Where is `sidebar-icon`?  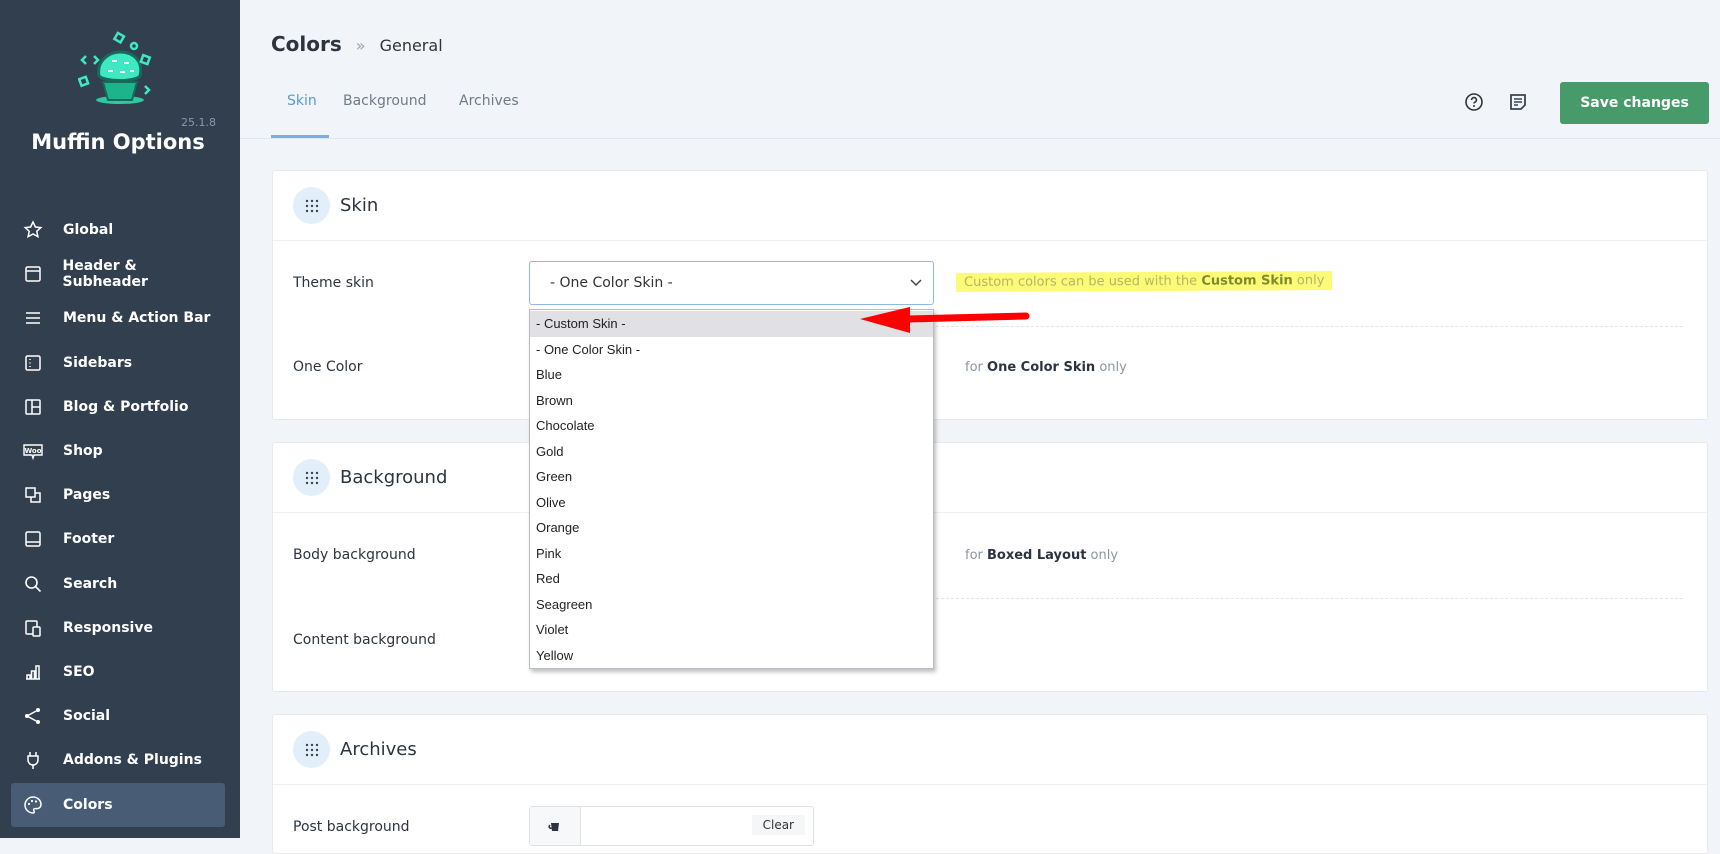 sidebar-icon is located at coordinates (33, 363).